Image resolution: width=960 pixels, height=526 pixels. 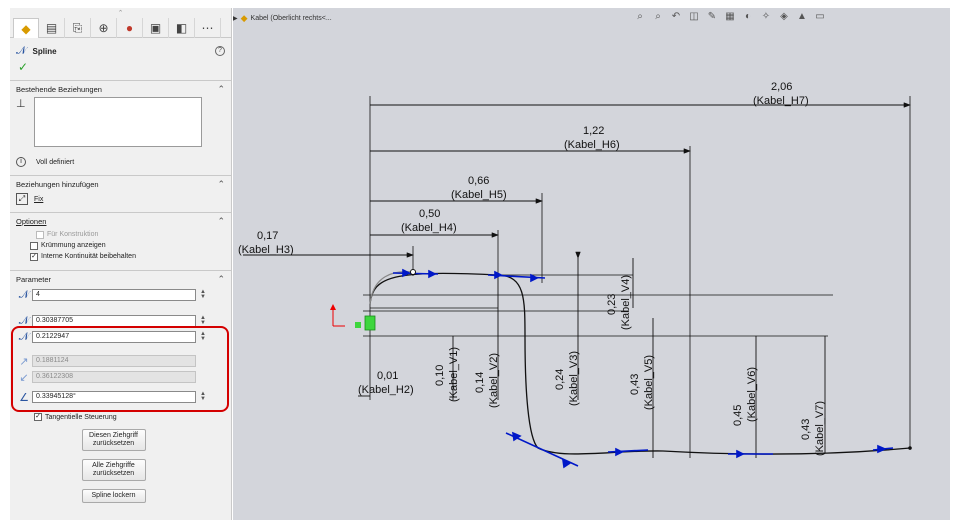 I want to click on relation-glyph-icon, so click(x=358, y=325).